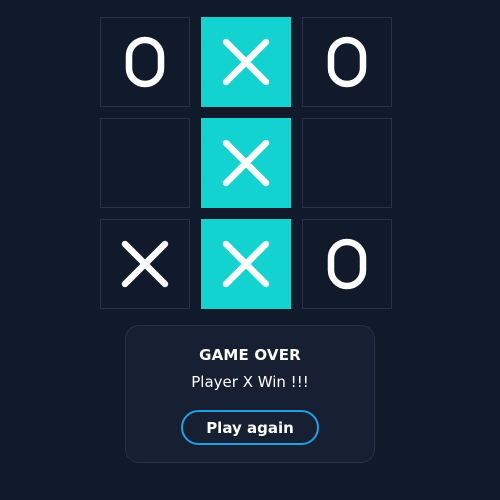  I want to click on winner-message: Player X Win !!!, so click(250, 382).